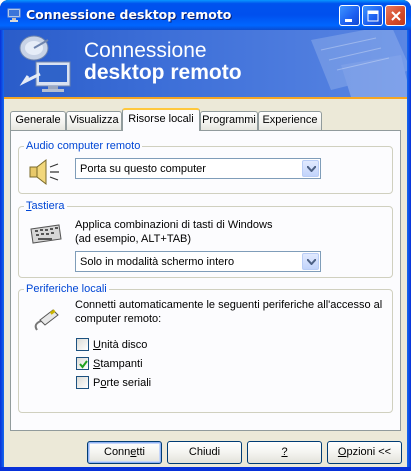  What do you see at coordinates (45, 206) in the screenshot?
I see `keyboard-group-label: Tastiera` at bounding box center [45, 206].